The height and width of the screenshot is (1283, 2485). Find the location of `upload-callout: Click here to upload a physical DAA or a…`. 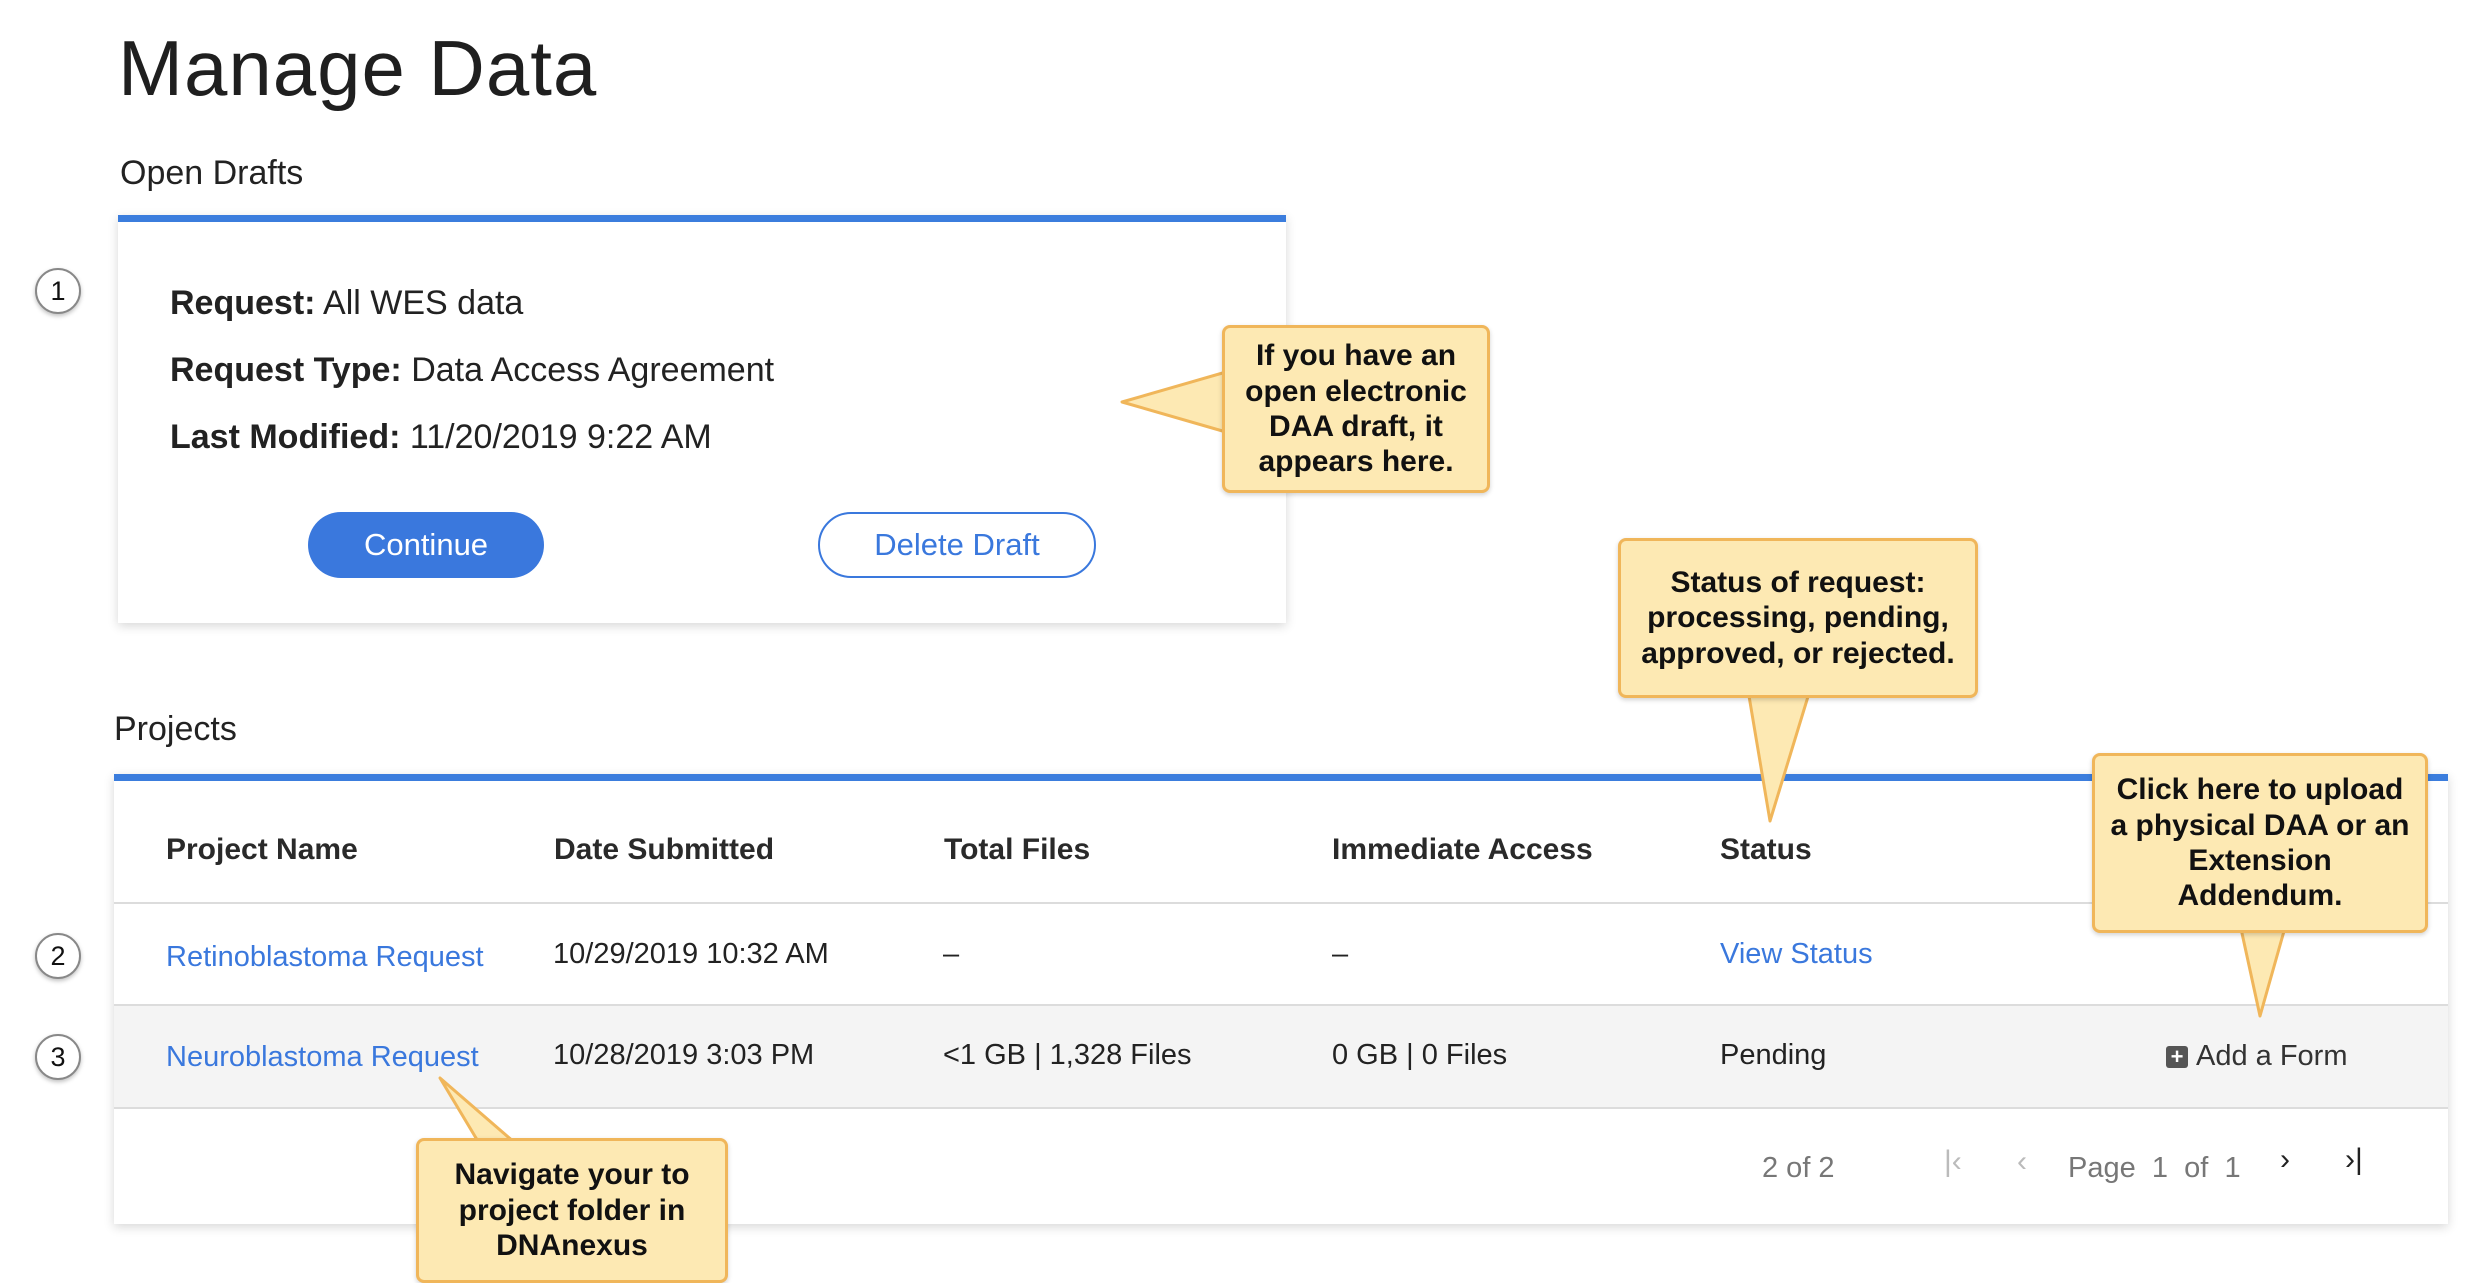

upload-callout: Click here to upload a physical DAA or a… is located at coordinates (2260, 843).